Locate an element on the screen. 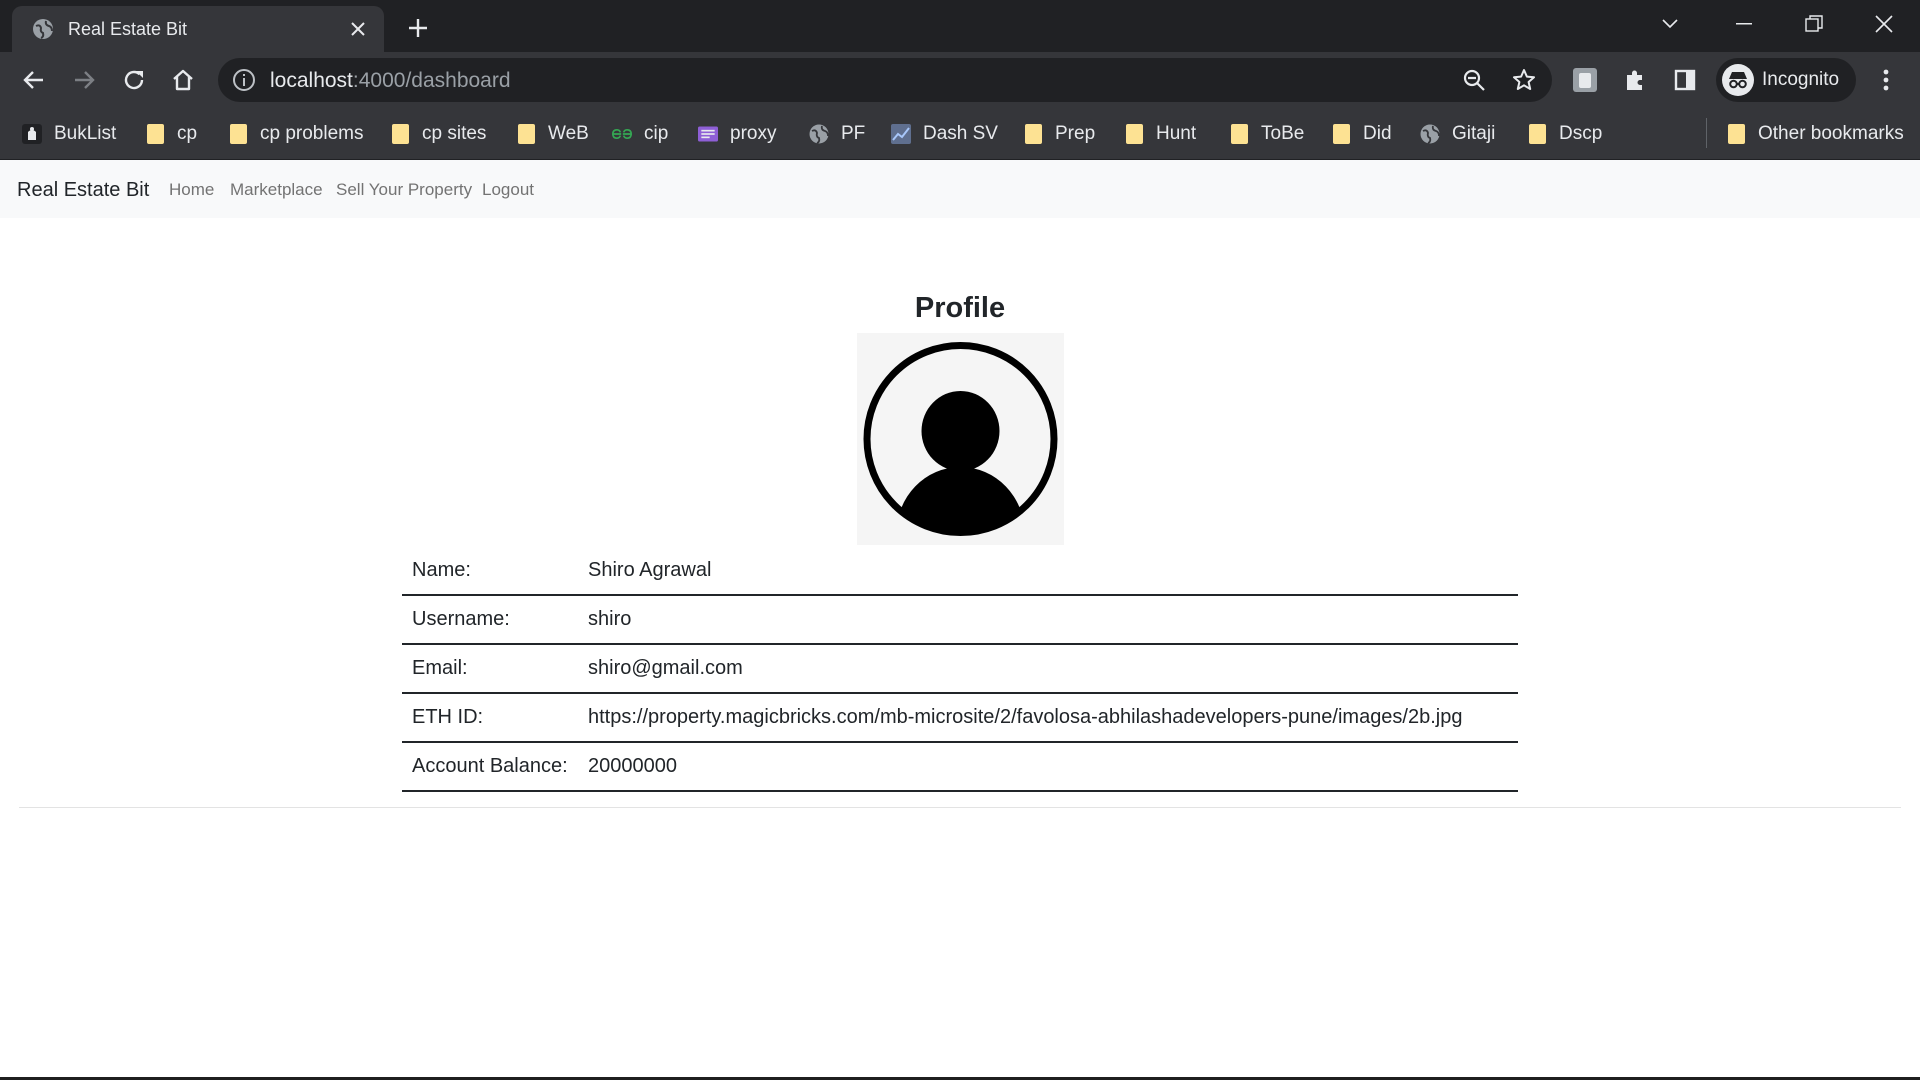  incognito-icon is located at coordinates (1738, 80).